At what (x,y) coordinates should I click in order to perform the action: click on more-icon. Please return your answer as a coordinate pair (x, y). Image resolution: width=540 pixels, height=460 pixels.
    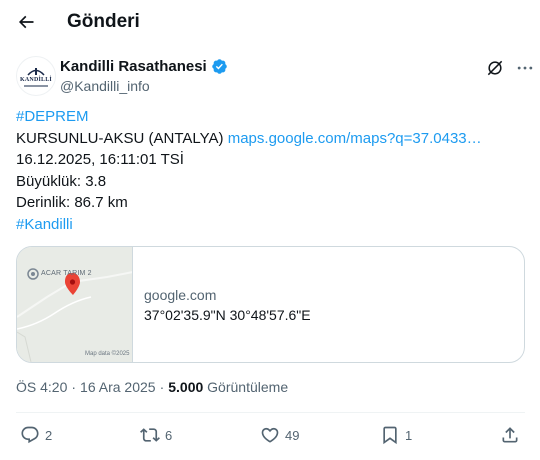
    Looking at the image, I should click on (525, 68).